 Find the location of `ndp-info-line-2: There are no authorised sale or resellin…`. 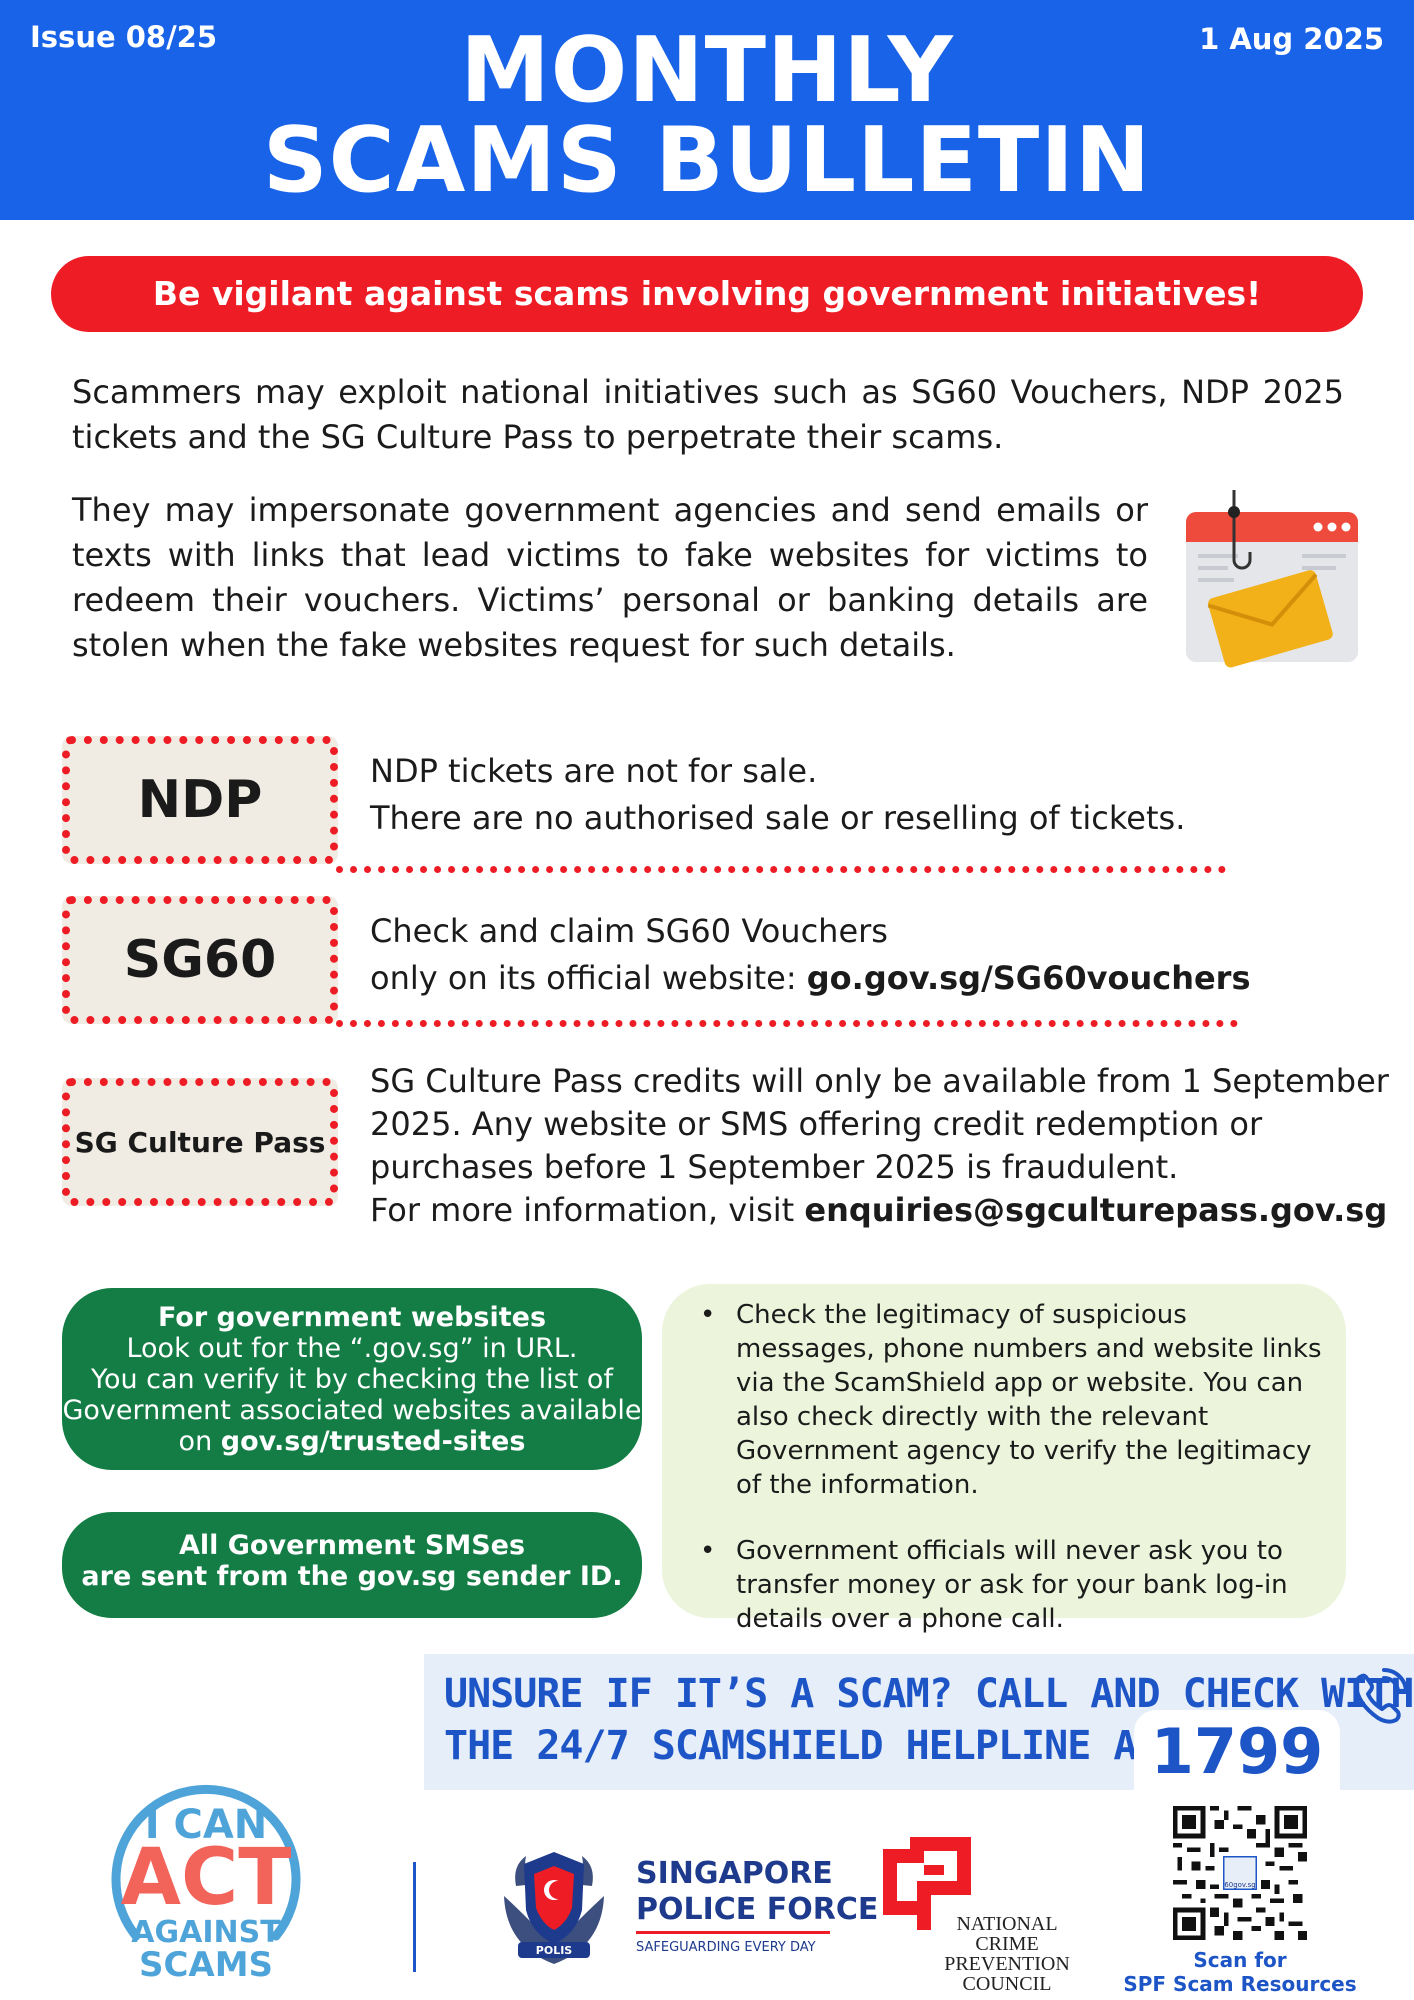

ndp-info-line-2: There are no authorised sale or resellin… is located at coordinates (778, 818).